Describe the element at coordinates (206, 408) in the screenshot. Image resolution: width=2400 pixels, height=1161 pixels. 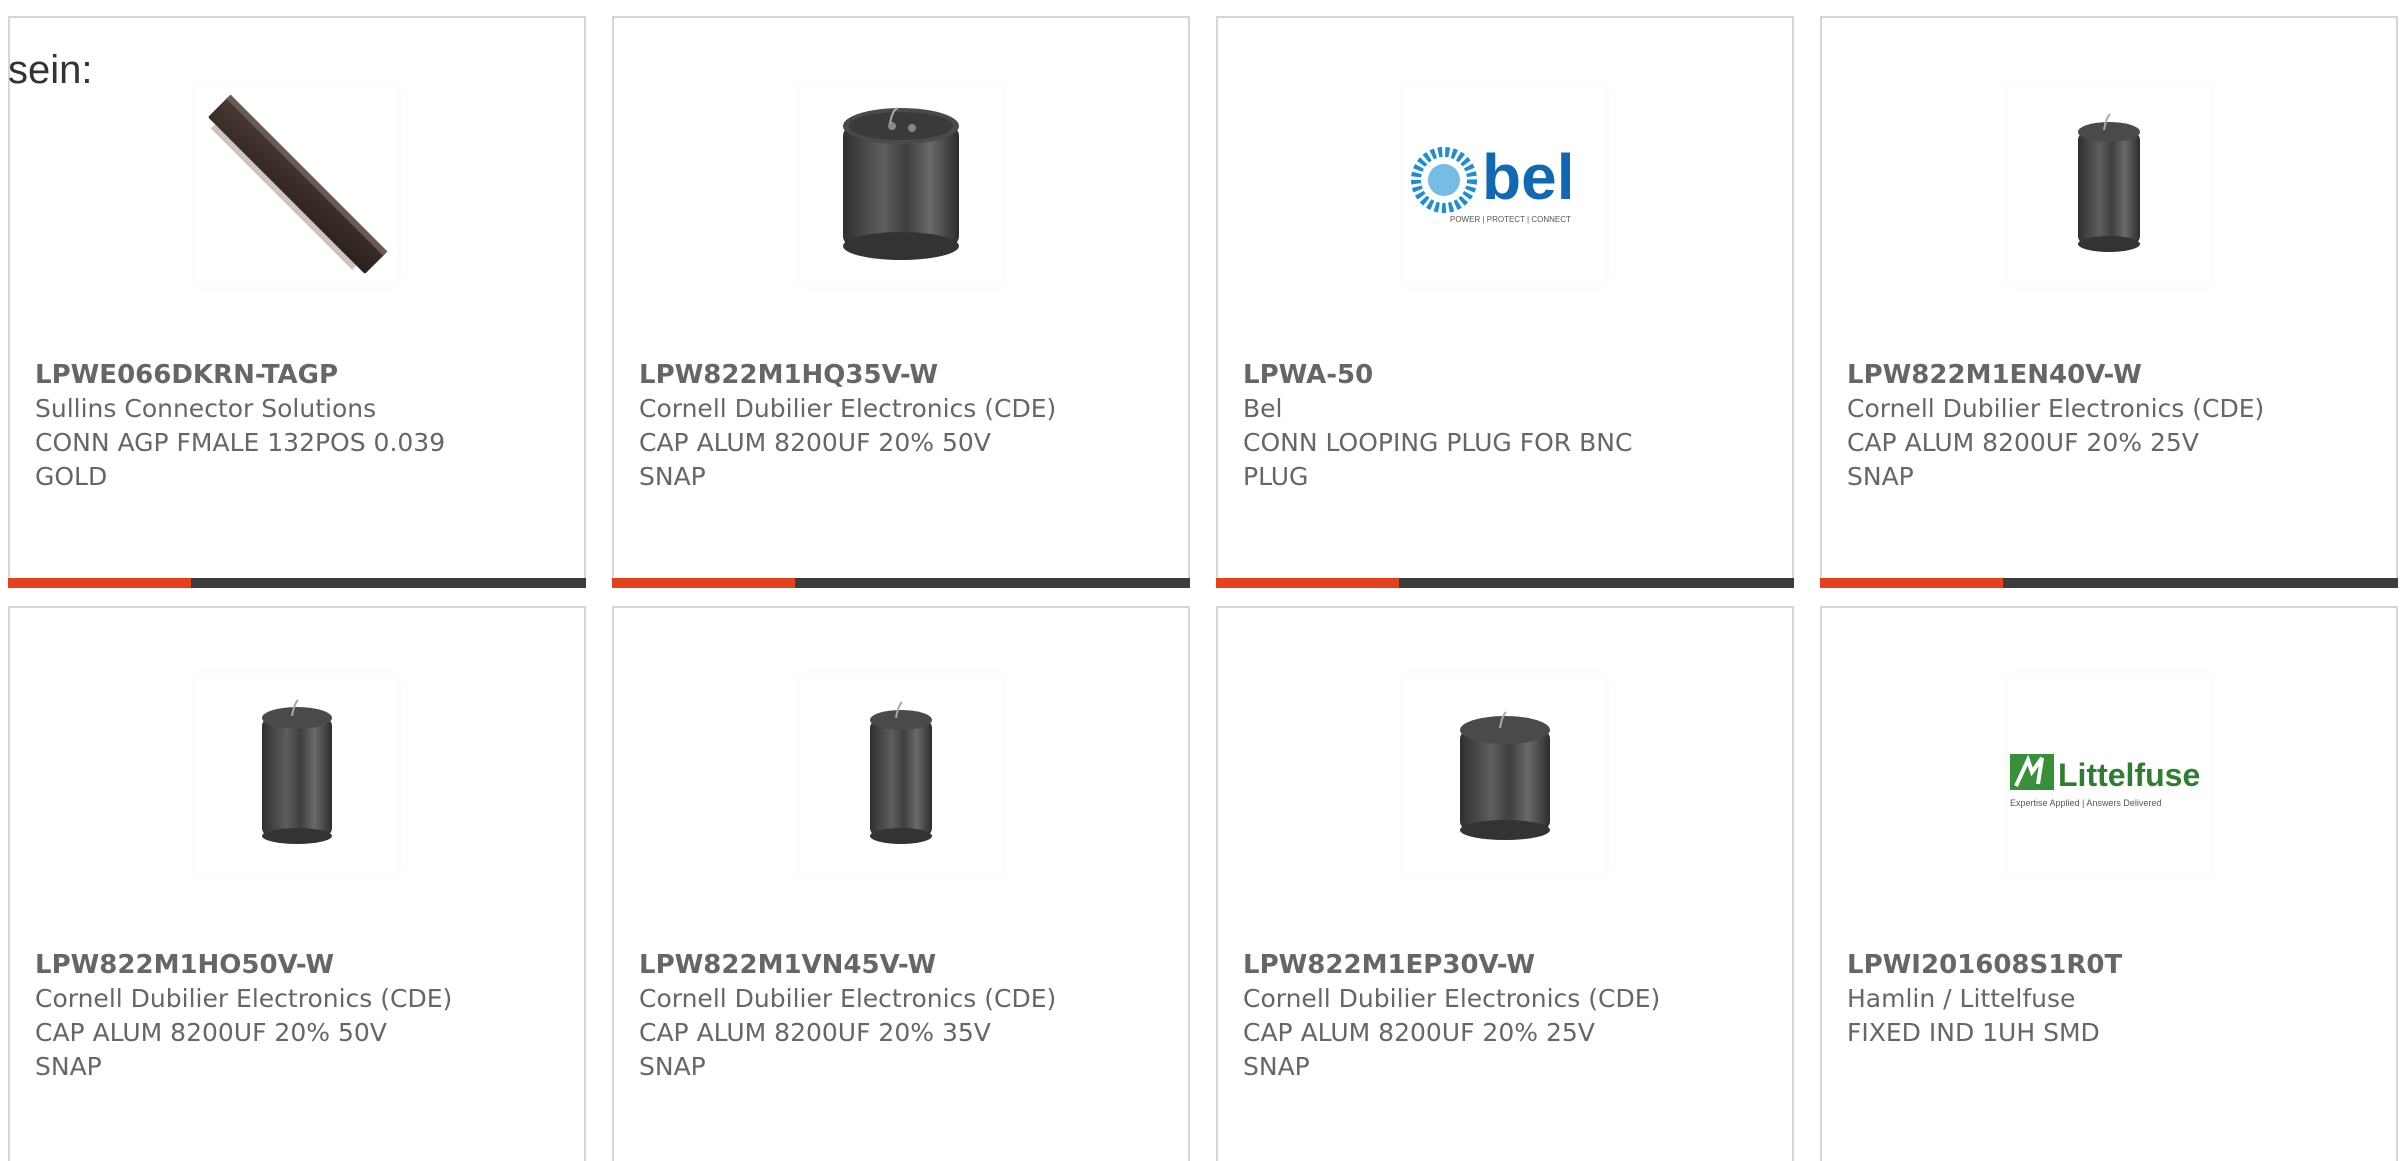
I see `manufacturer: Sullins Connector Solutions` at that location.